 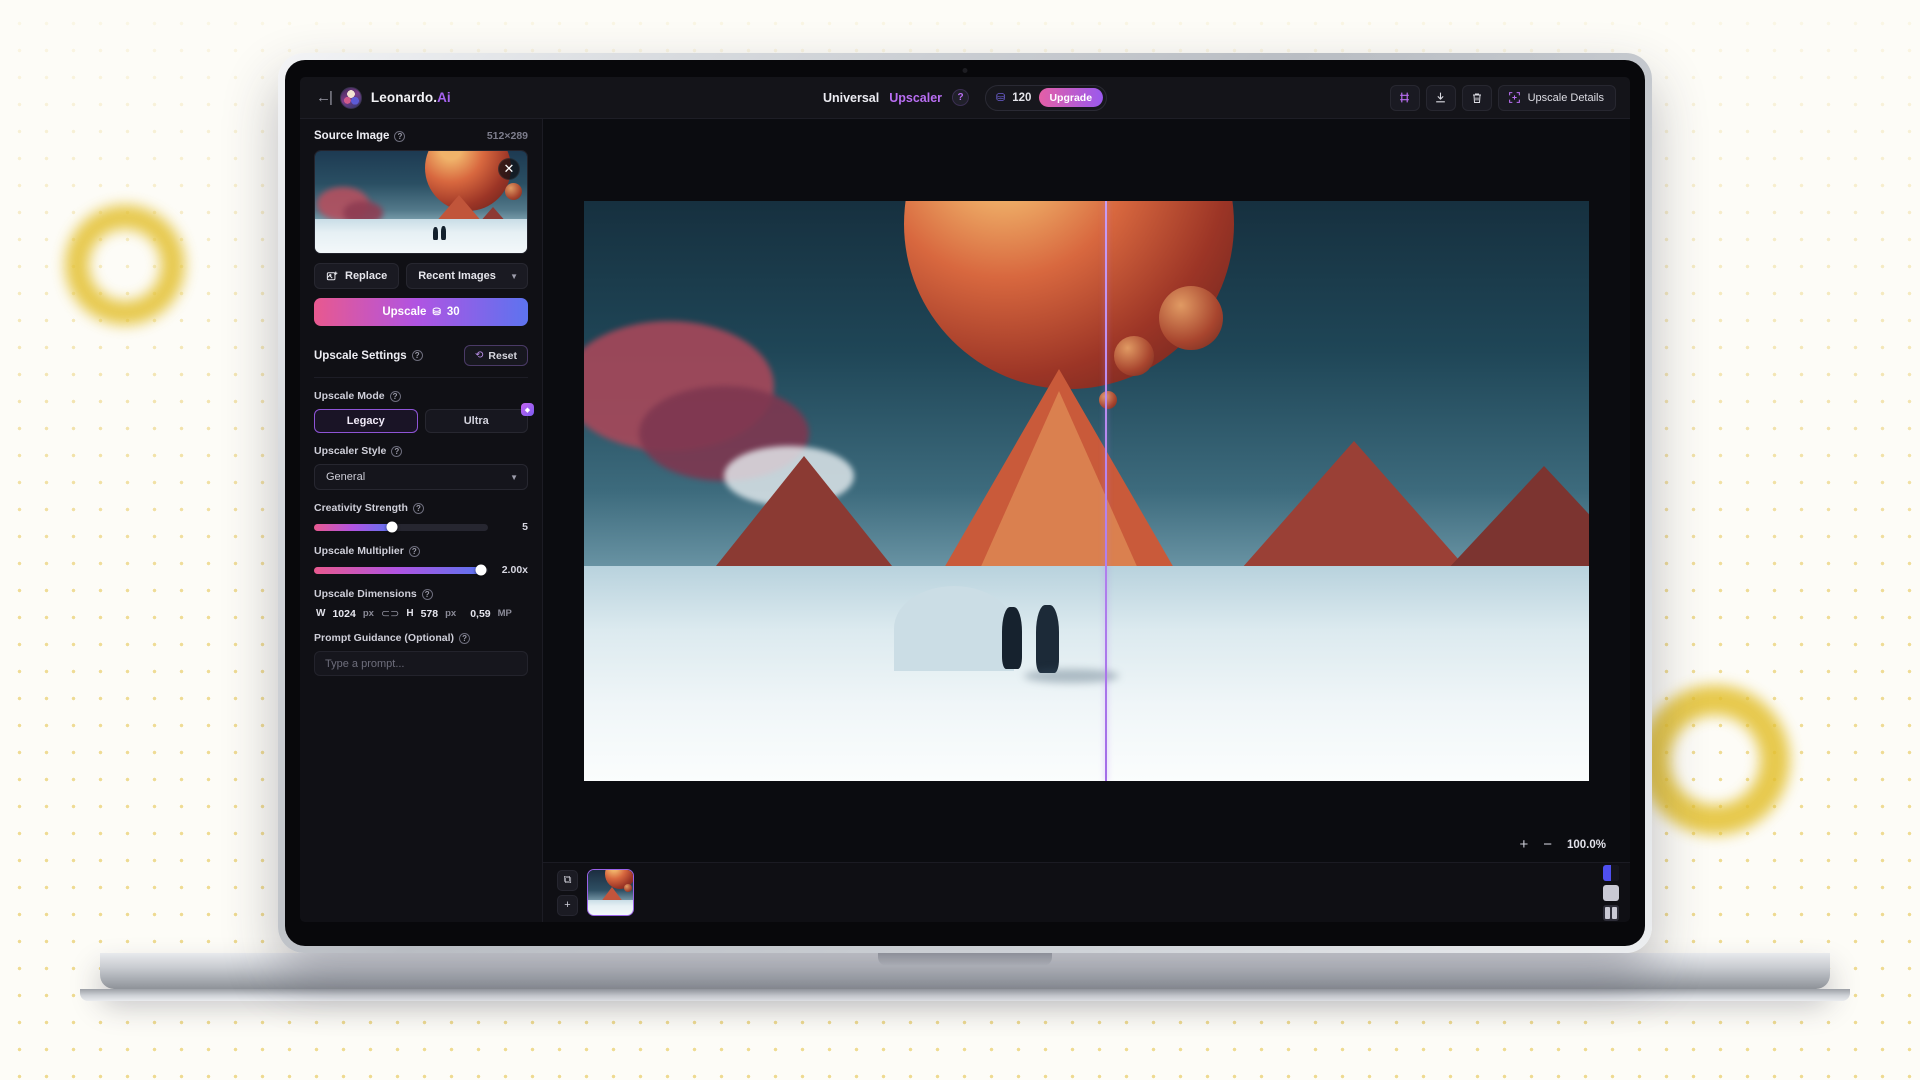 I want to click on upscale-mode-legacy: Legacy, so click(x=366, y=421).